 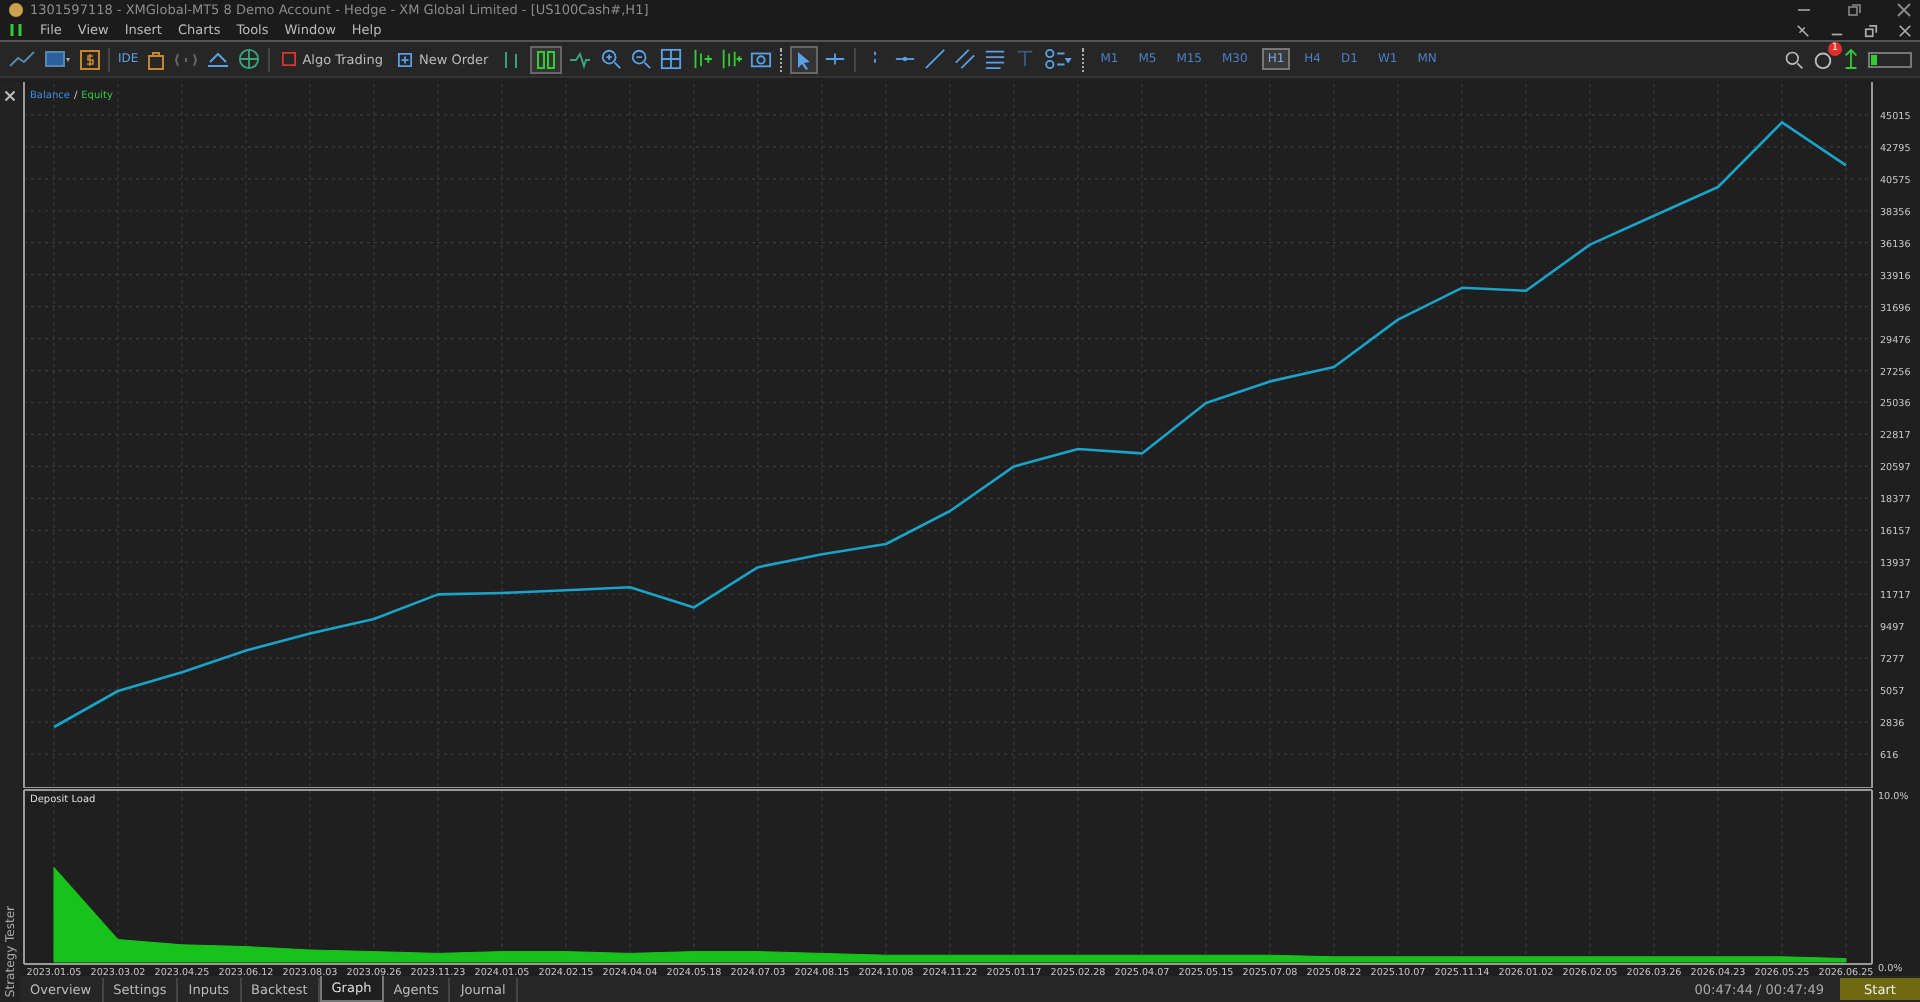 I want to click on zoom-out-icon, so click(x=641, y=59).